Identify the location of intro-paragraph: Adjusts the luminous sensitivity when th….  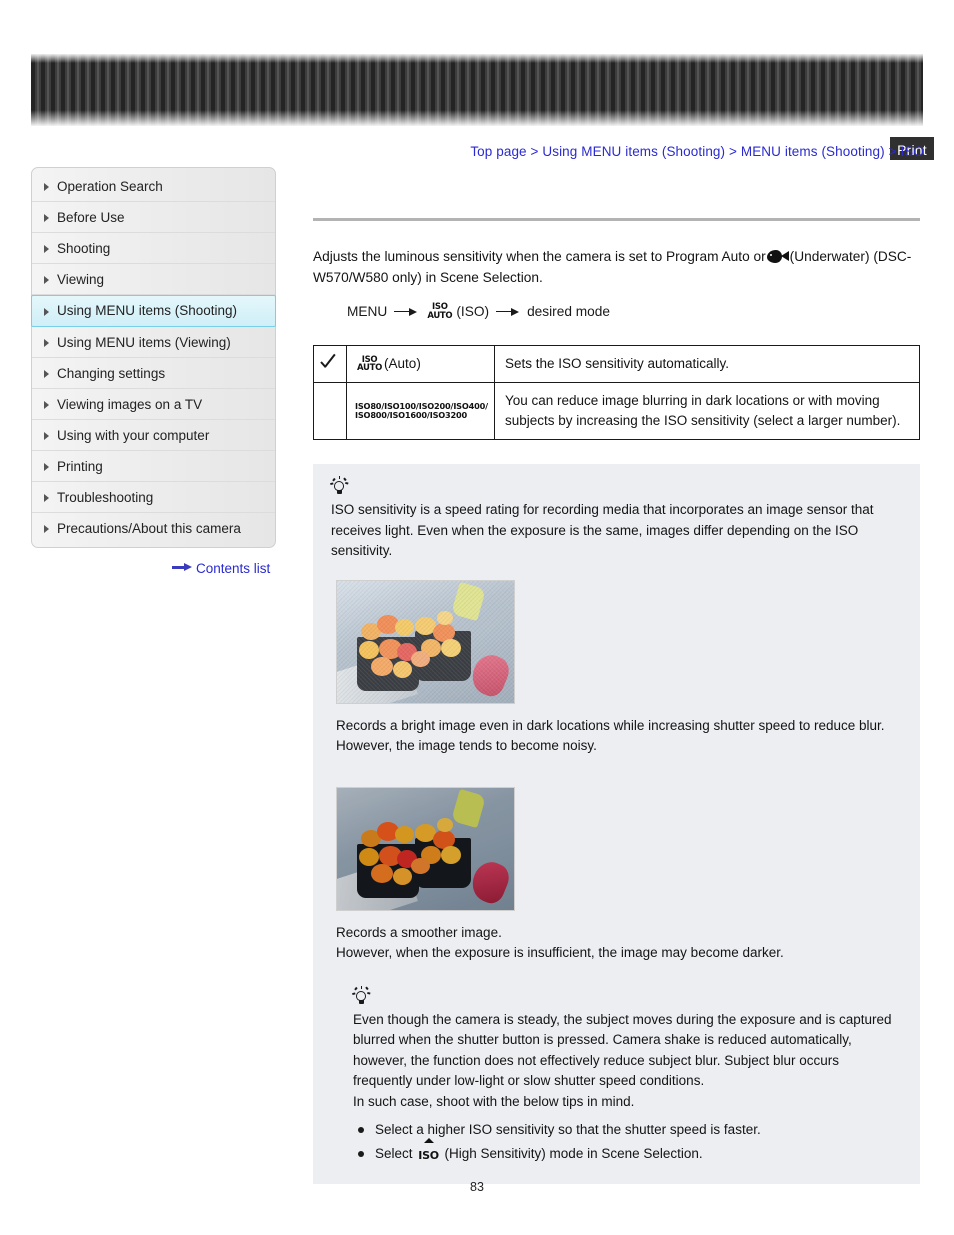
(616, 267).